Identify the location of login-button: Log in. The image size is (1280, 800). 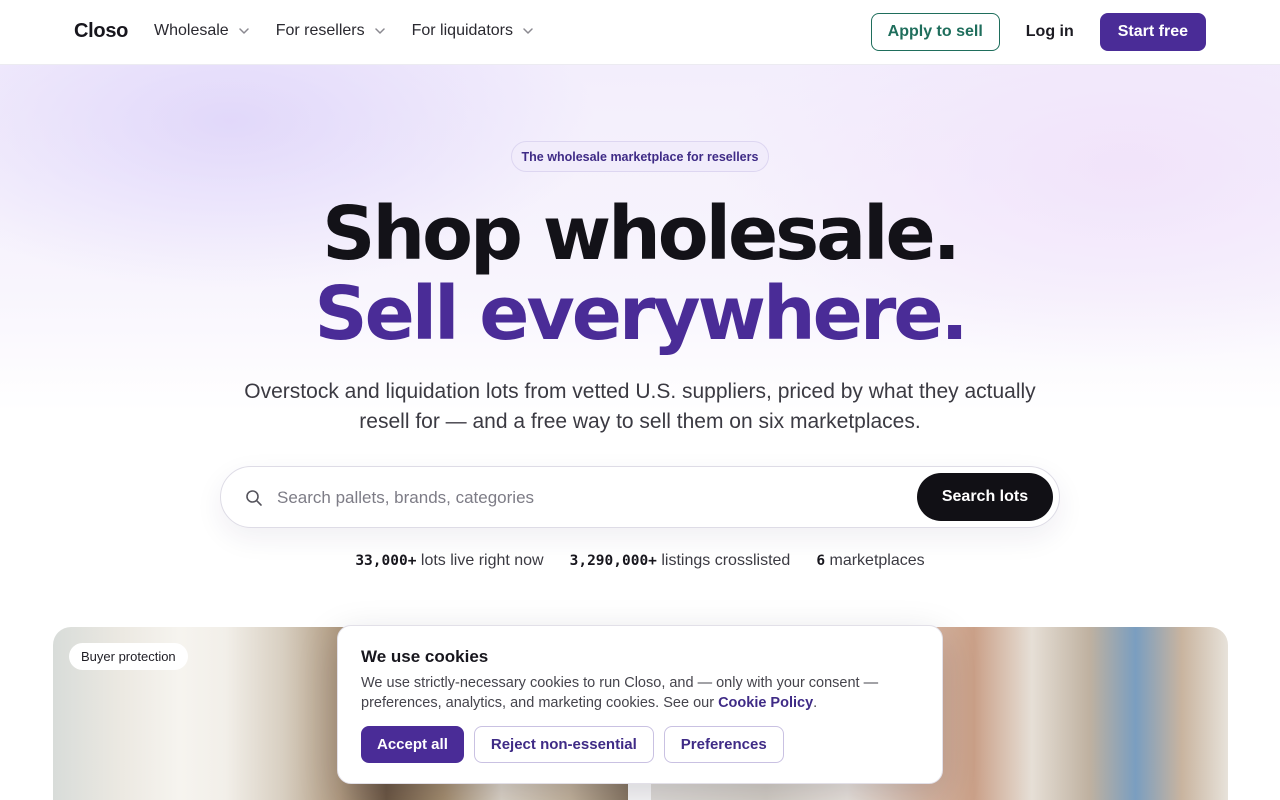
(1050, 32).